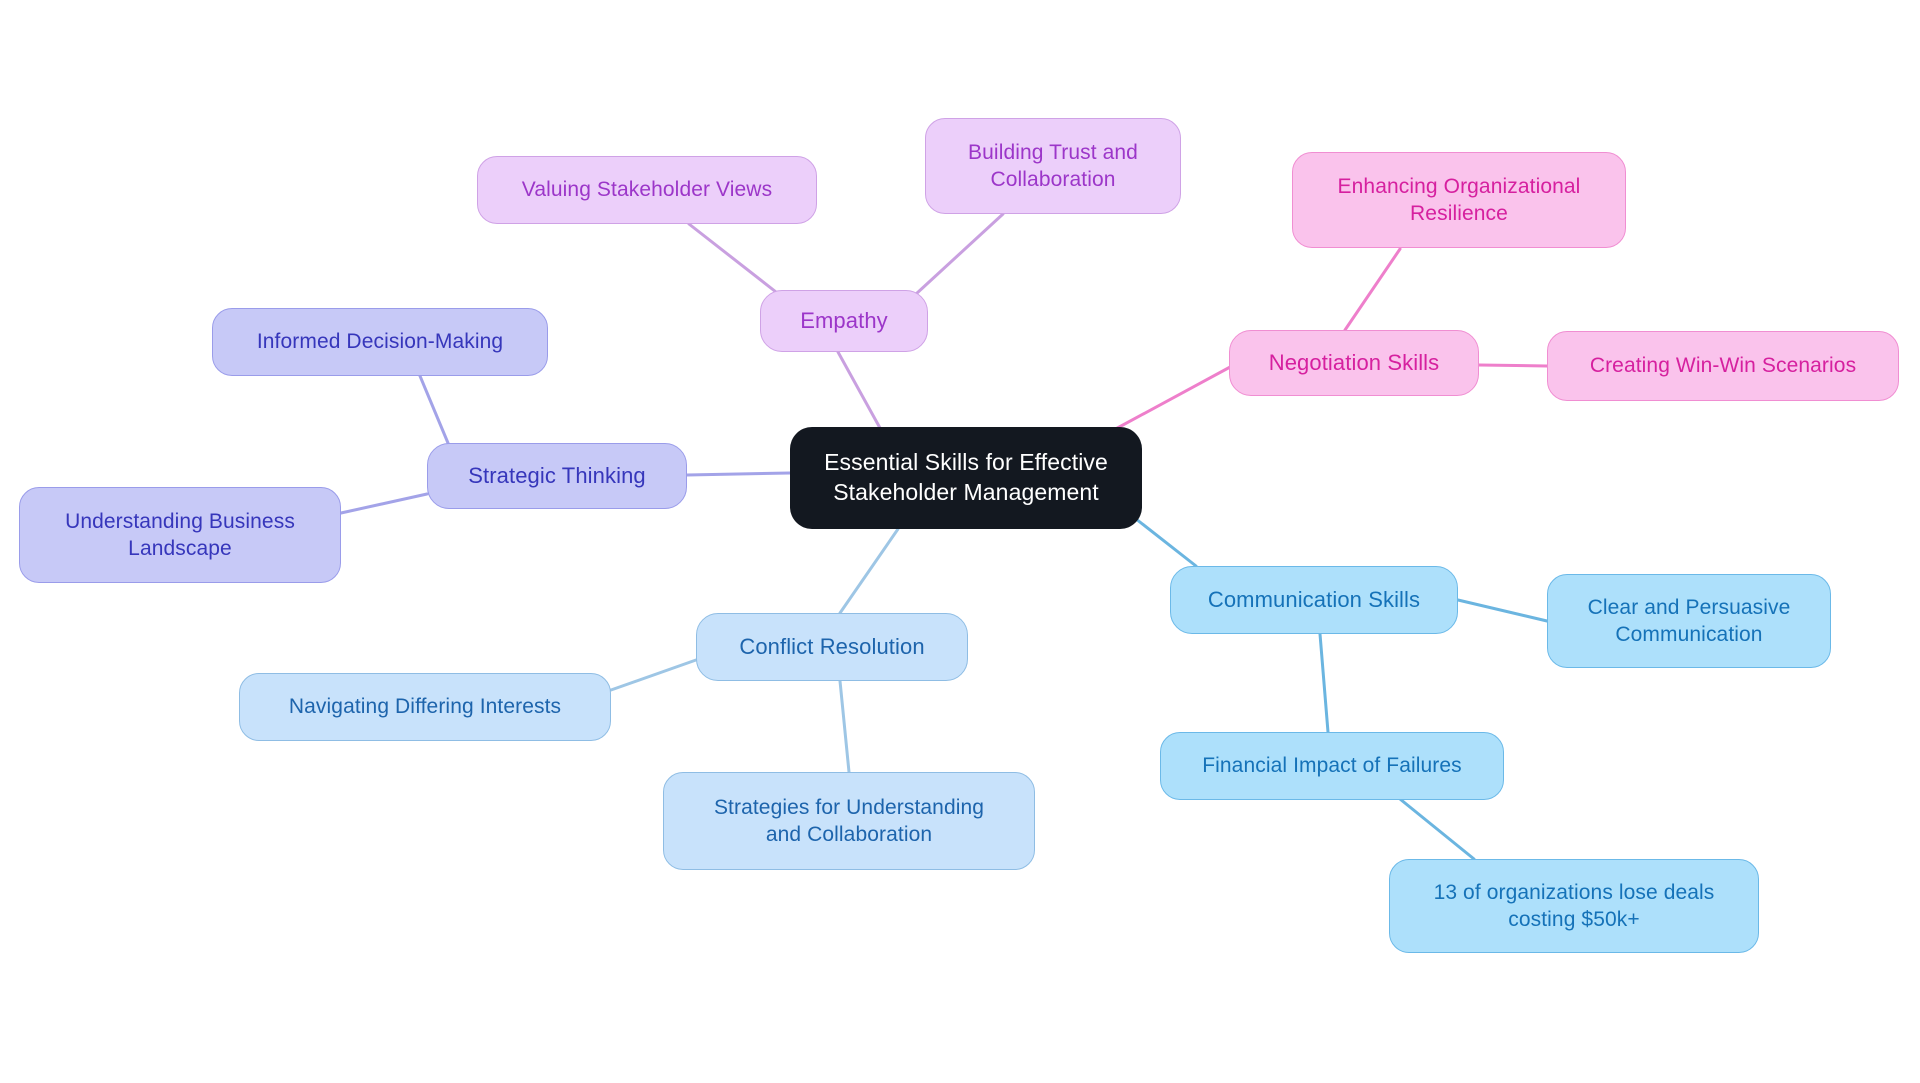  Describe the element at coordinates (1437, 829) in the screenshot. I see `connector-communication-stat` at that location.